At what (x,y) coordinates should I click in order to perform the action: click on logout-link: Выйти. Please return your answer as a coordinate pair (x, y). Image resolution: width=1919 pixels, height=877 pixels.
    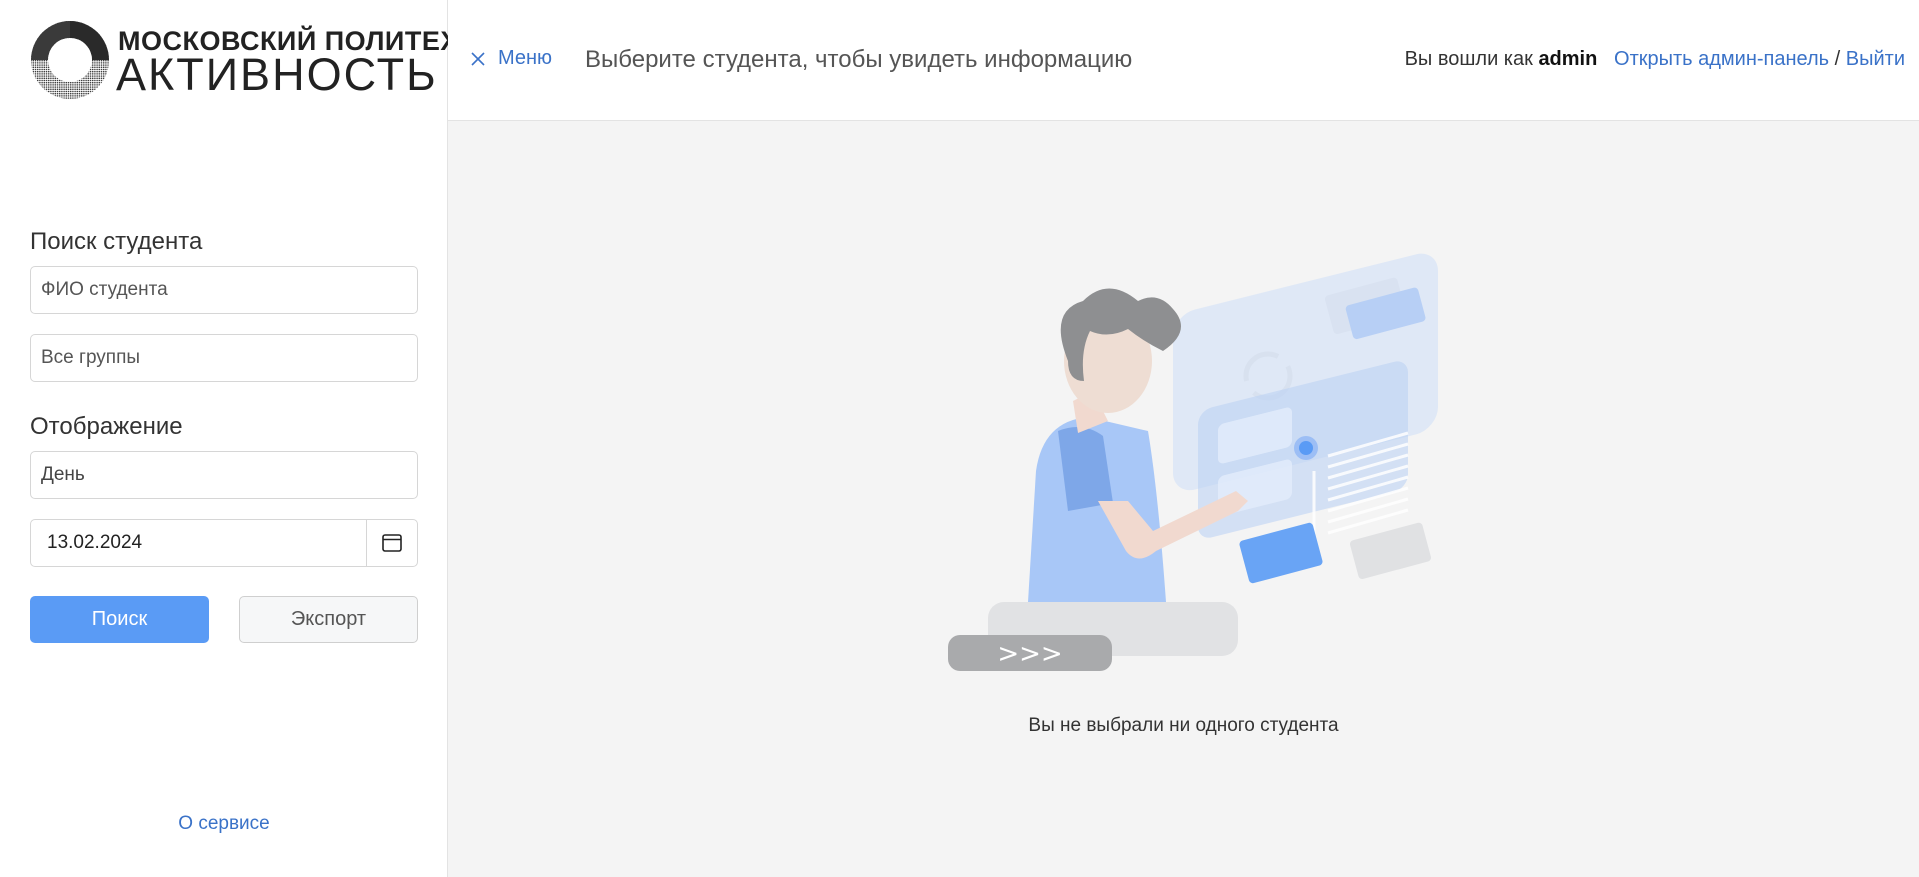
    Looking at the image, I should click on (1875, 59).